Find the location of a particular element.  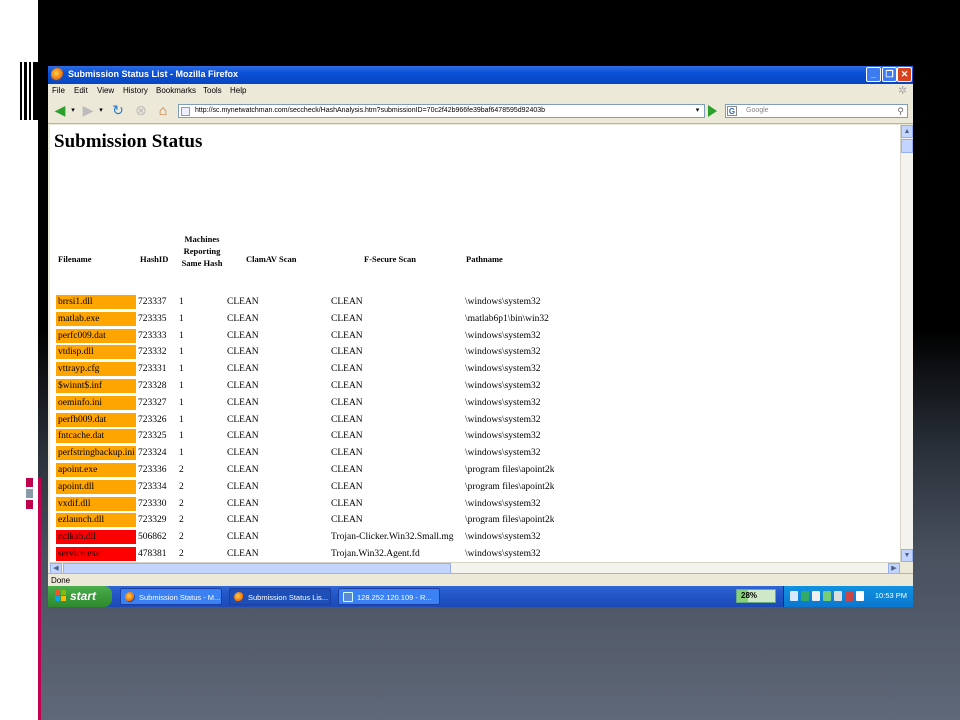

tray-app-icon is located at coordinates (838, 596).